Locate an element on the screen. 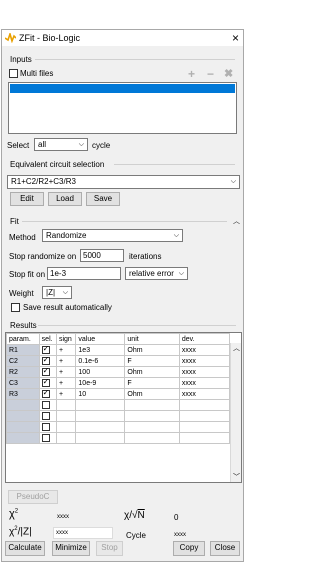 The image size is (320, 563). select-label: Select is located at coordinates (18, 145).